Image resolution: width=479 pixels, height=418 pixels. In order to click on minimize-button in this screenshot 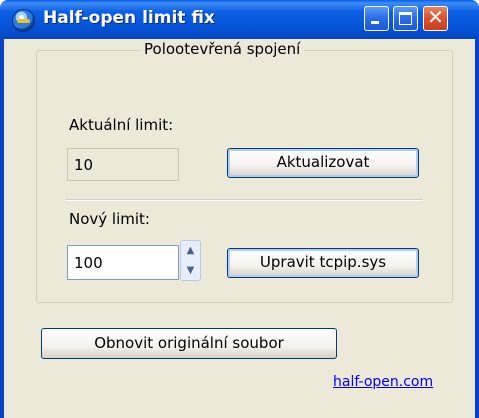, I will do `click(376, 18)`.